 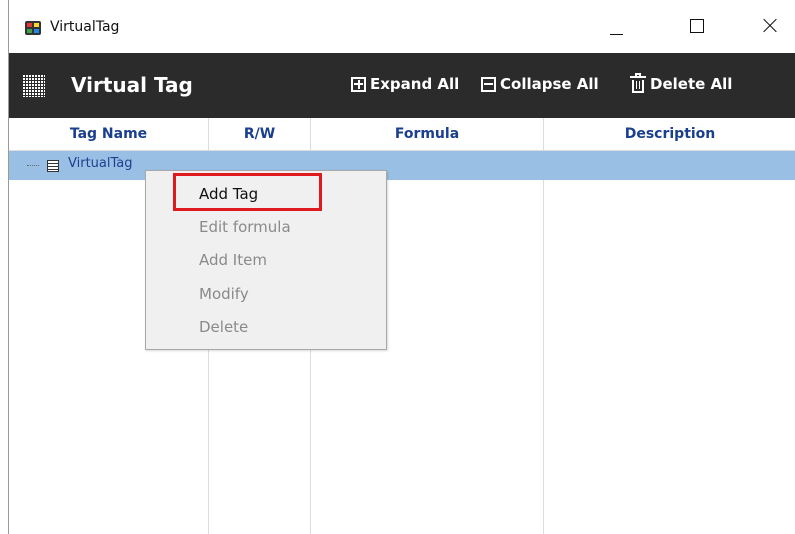 I want to click on minus-square-icon, so click(x=488, y=84).